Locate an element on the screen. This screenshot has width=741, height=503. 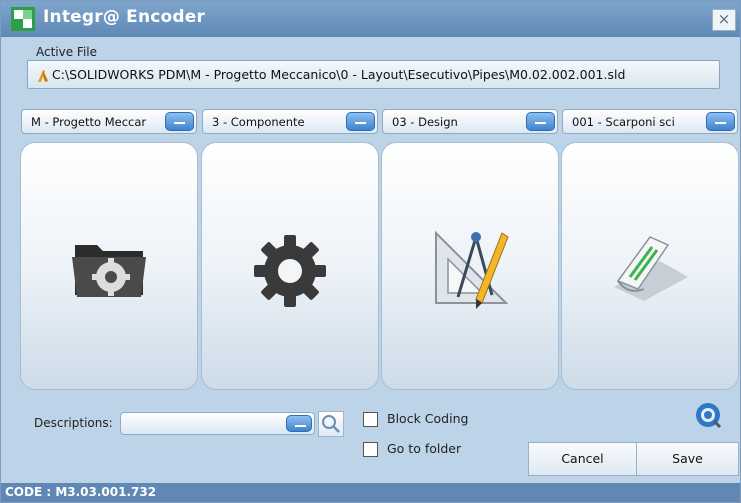
save-button: Save is located at coordinates (687, 459).